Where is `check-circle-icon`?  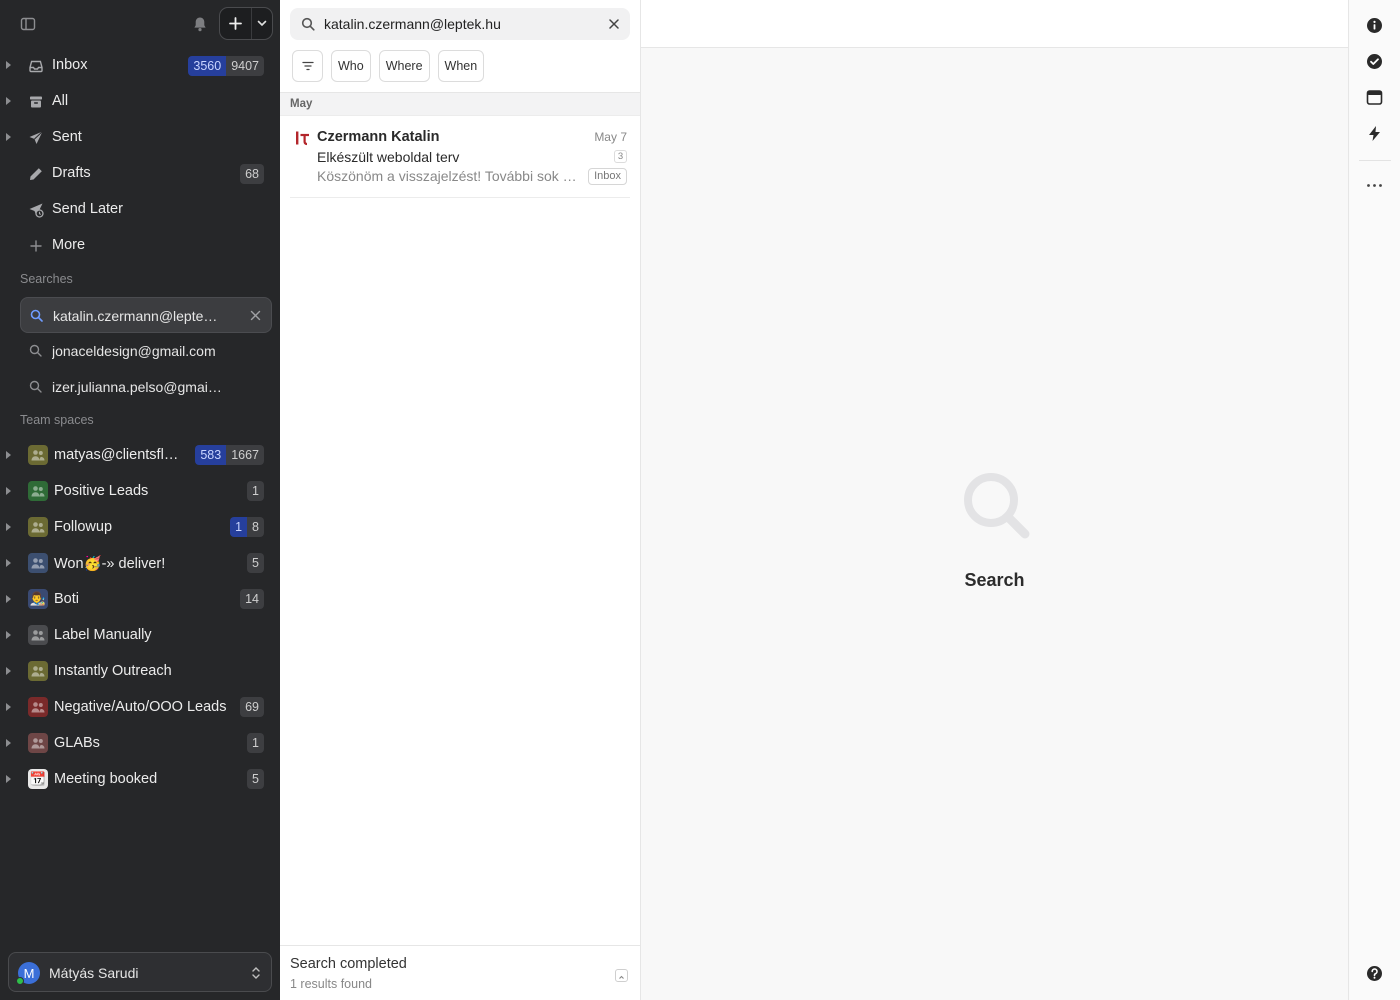 check-circle-icon is located at coordinates (1374, 61).